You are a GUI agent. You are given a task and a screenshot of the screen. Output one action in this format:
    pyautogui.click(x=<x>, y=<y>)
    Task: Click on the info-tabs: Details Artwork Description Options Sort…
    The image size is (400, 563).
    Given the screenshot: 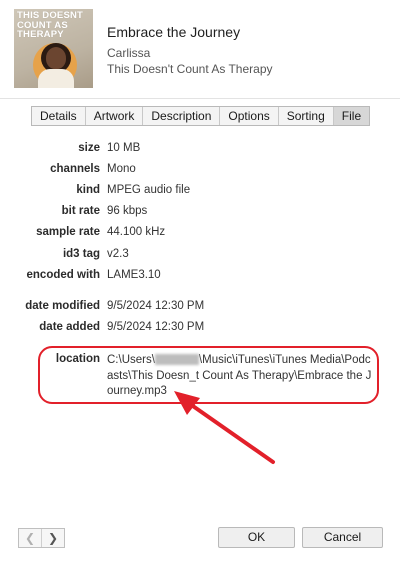 What is the action you would take?
    pyautogui.click(x=201, y=116)
    